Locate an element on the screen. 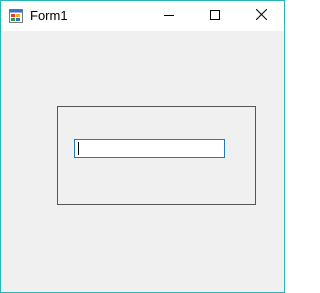  minimize-button is located at coordinates (169, 16).